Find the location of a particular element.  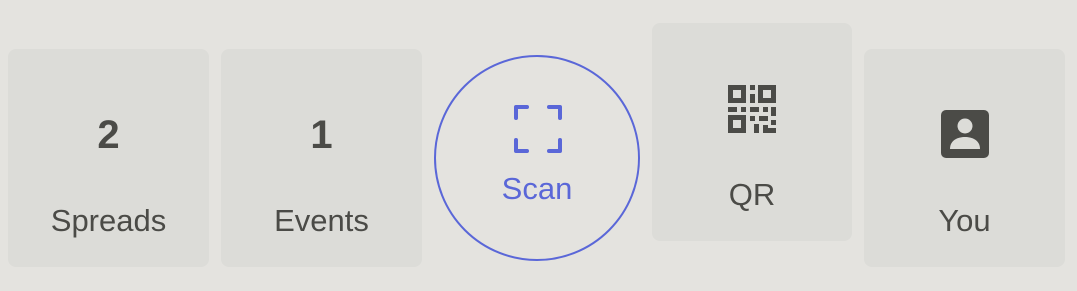

scan-frame-icon is located at coordinates (538, 129).